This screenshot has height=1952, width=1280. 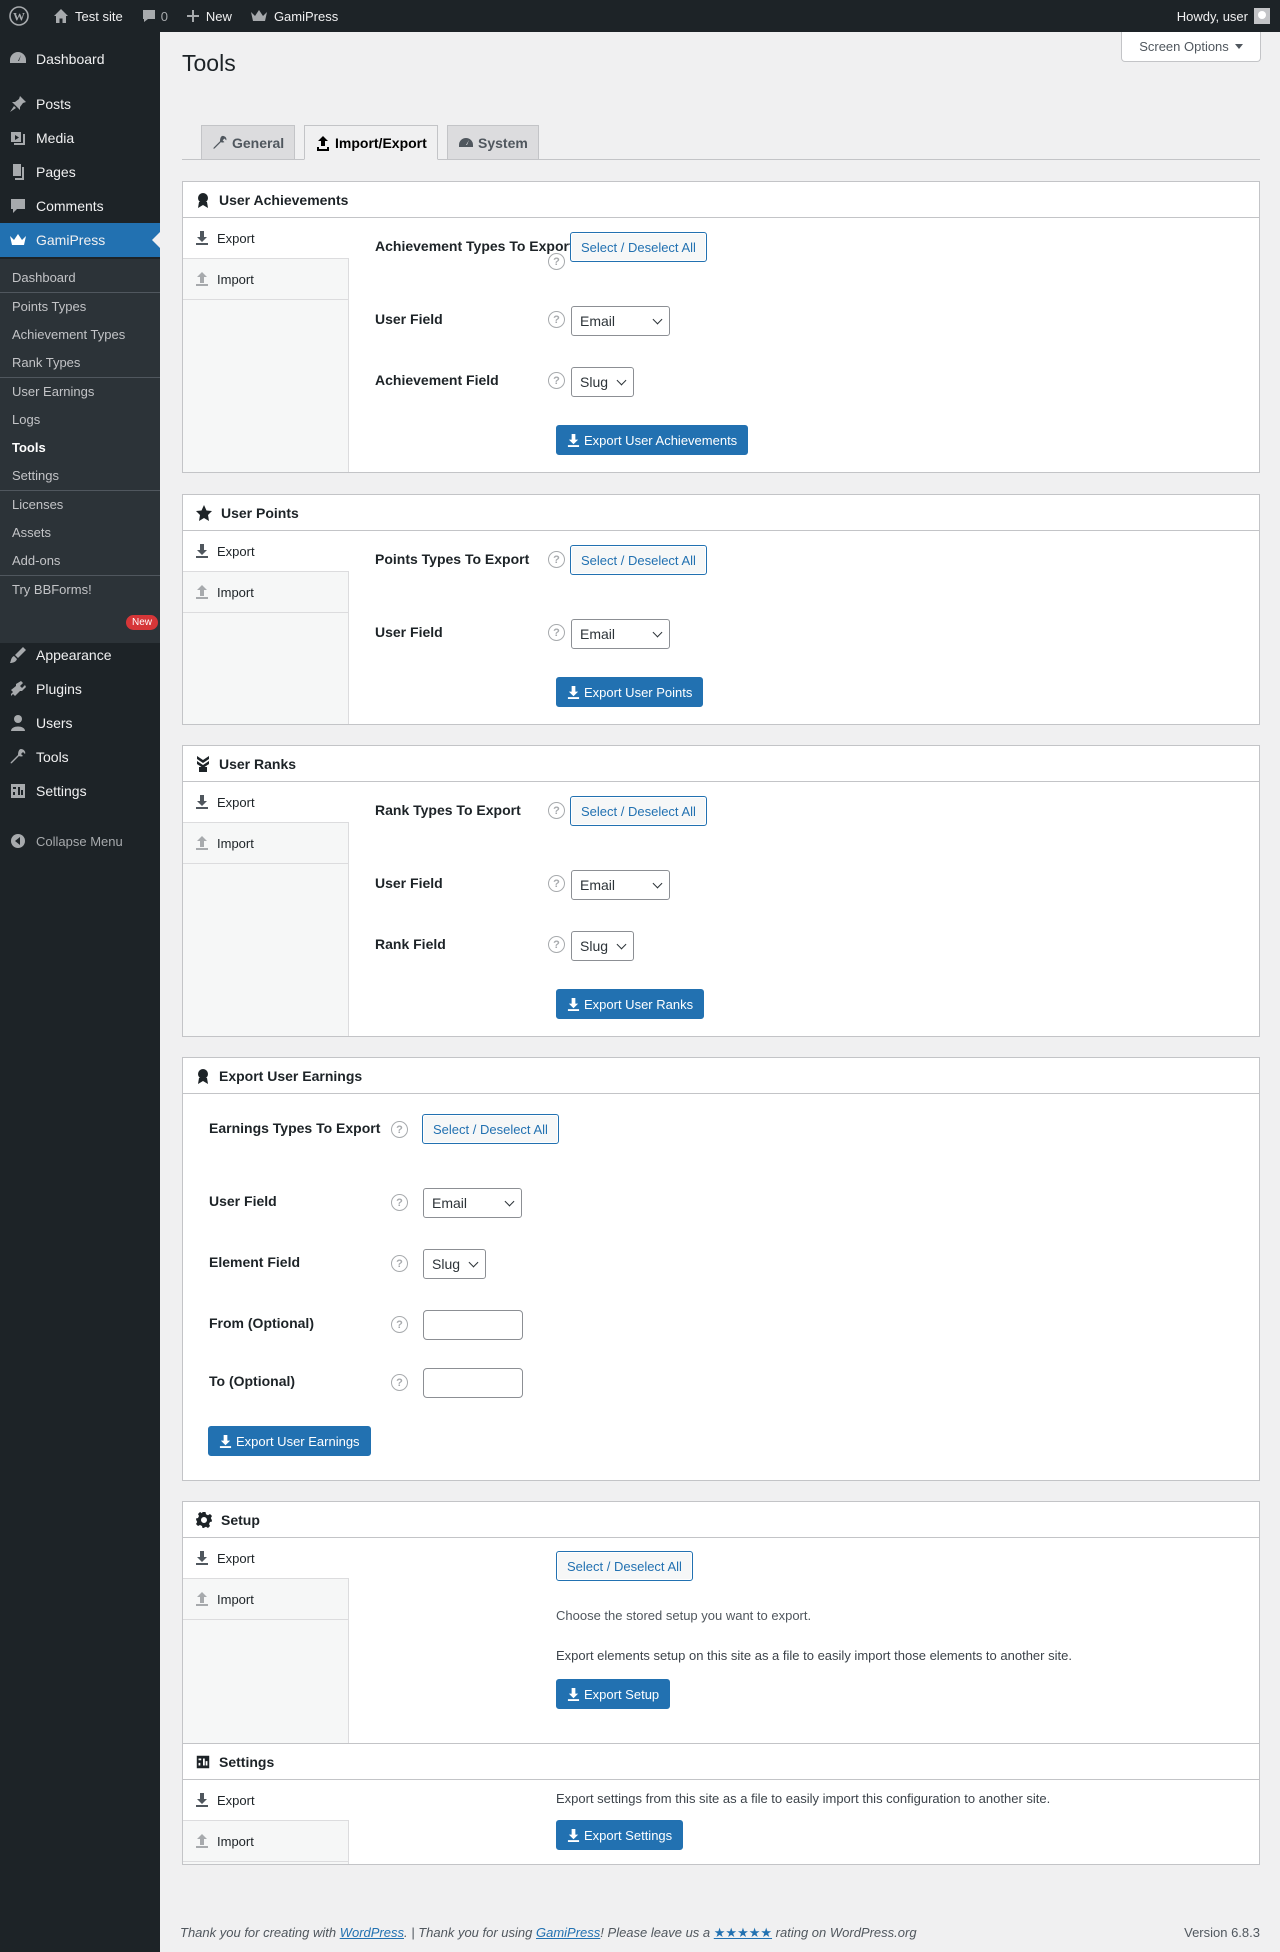 What do you see at coordinates (18, 138) in the screenshot?
I see `media-icon` at bounding box center [18, 138].